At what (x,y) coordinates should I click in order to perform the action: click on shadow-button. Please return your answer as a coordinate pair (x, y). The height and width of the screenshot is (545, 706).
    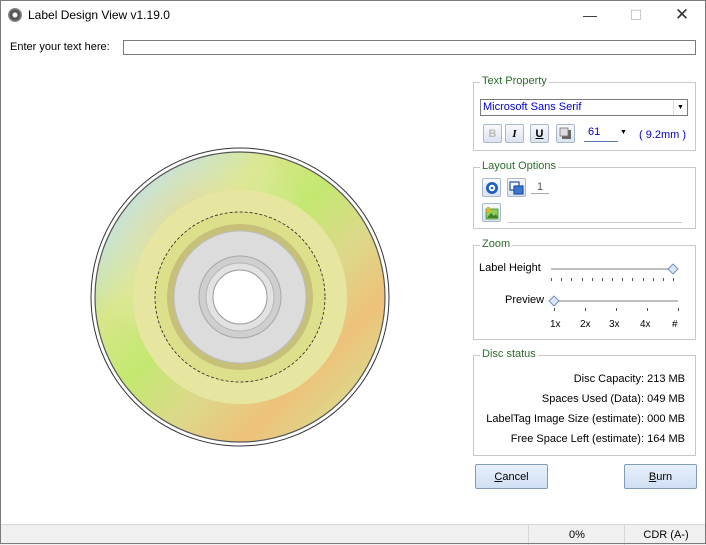
    Looking at the image, I should click on (565, 133).